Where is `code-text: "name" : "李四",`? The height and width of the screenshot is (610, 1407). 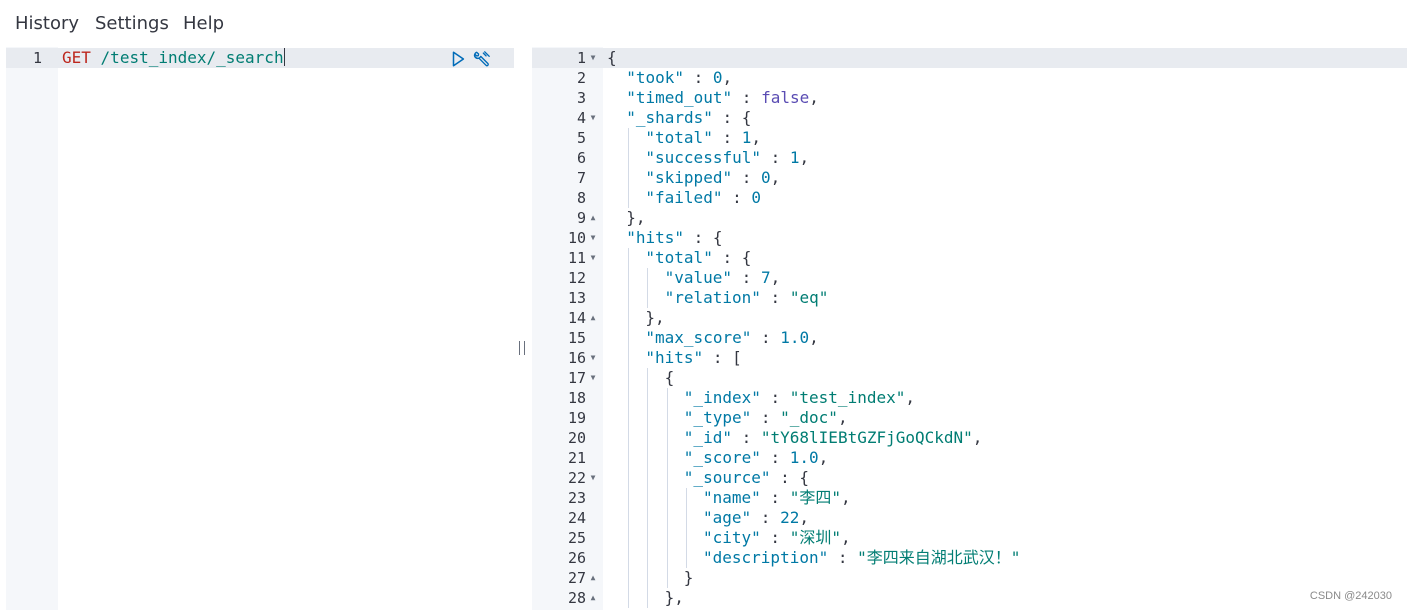 code-text: "name" : "李四", is located at coordinates (777, 498).